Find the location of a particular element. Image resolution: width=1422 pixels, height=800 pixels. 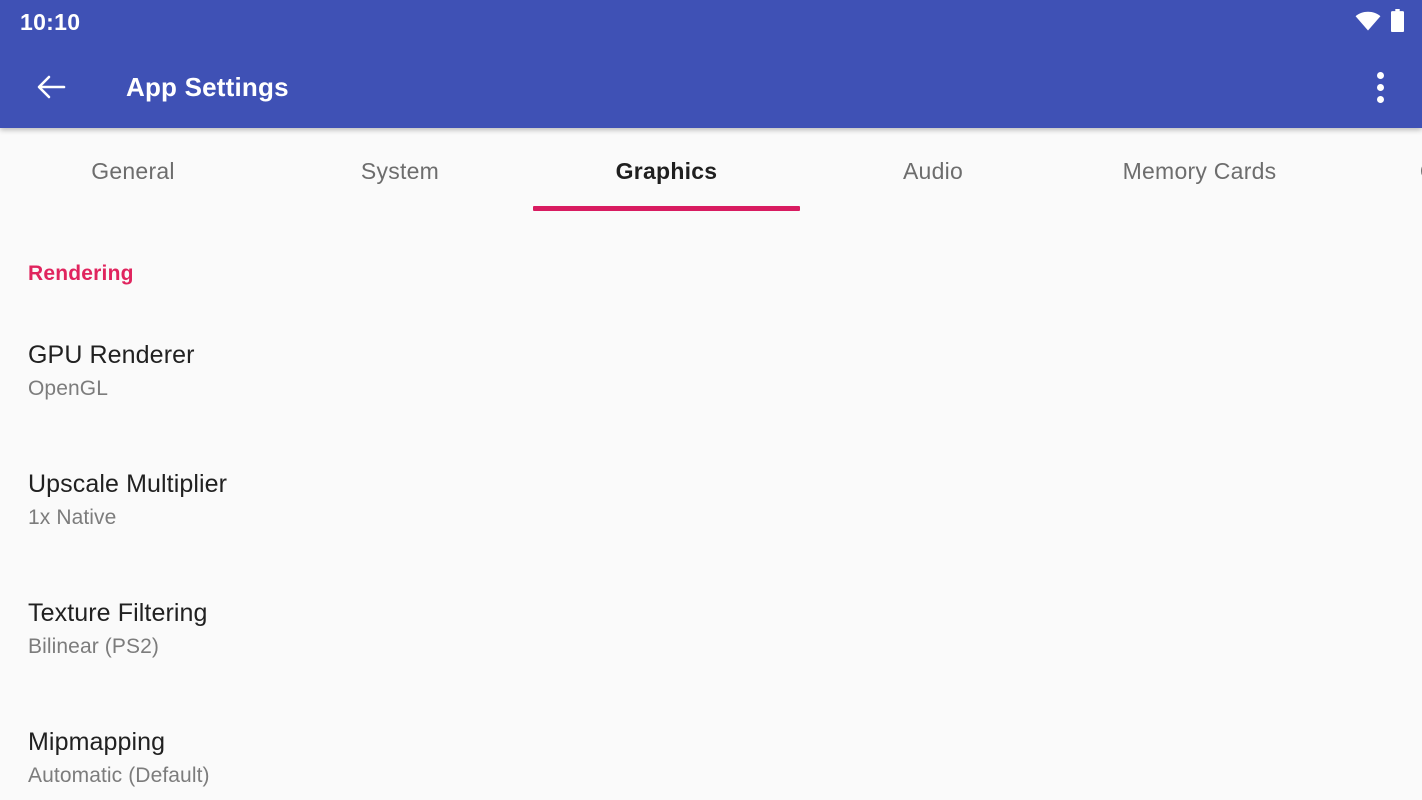

list-item-texture-filtering: Texture Filtering Bilinear (PS2) is located at coordinates (711, 633).